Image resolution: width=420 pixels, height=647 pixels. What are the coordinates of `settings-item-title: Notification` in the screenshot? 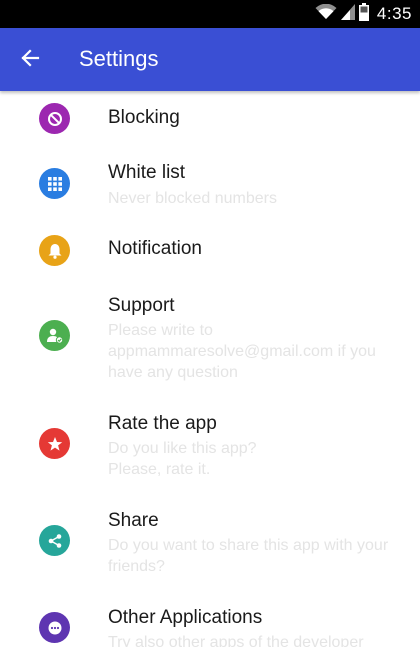 It's located at (155, 248).